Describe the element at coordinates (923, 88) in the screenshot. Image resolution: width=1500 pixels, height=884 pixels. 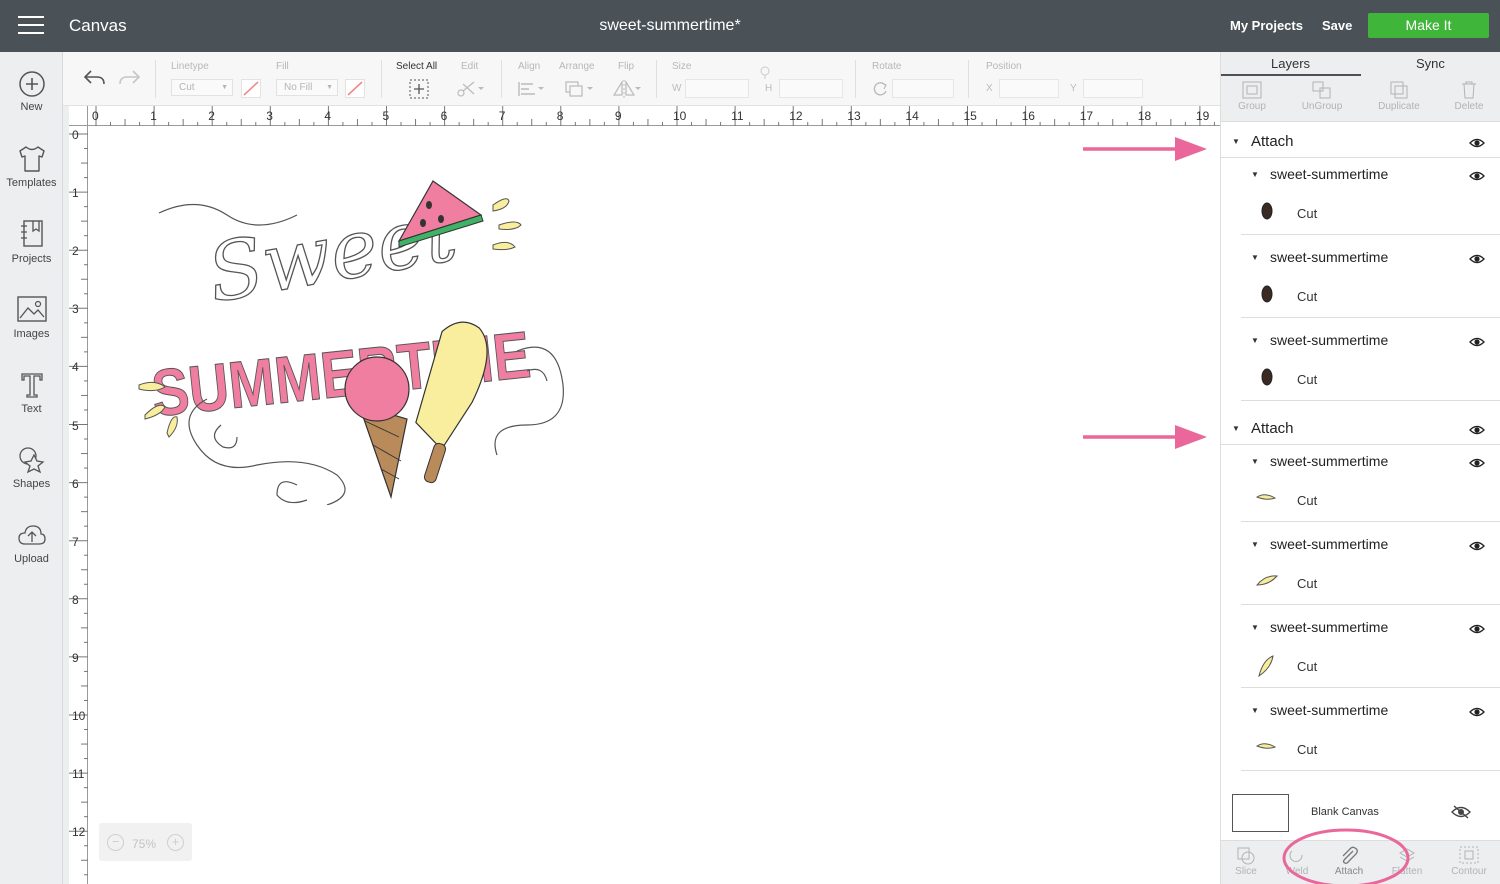
I see `rotate-input` at that location.